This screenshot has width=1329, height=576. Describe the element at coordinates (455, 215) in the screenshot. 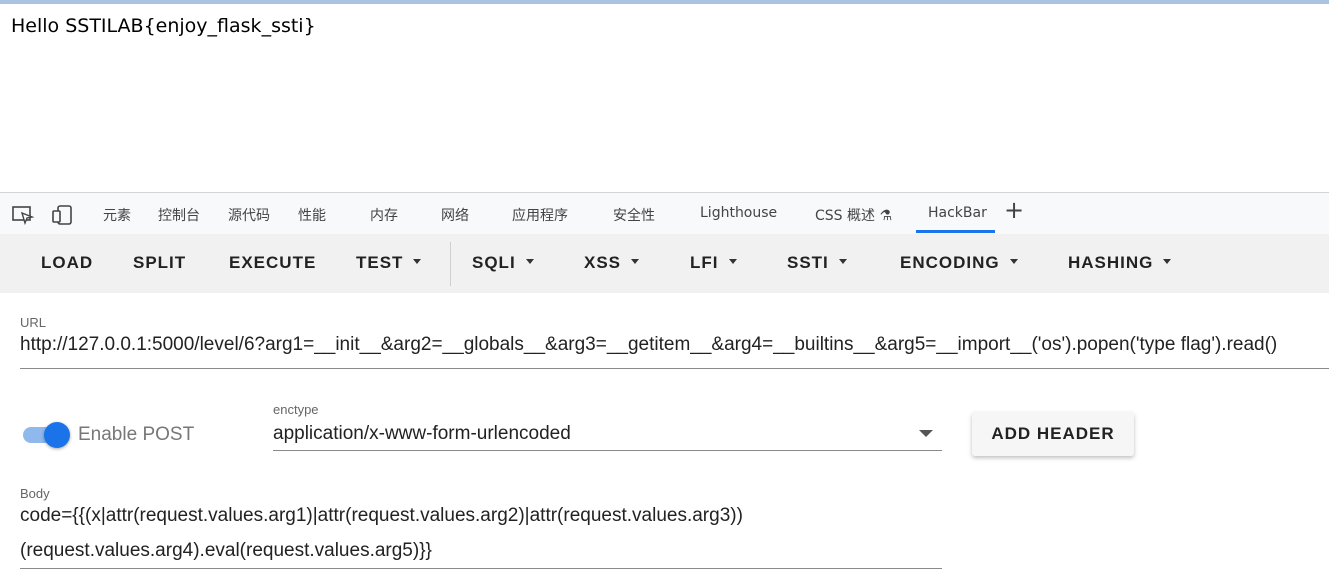

I see `tab-network: 网络` at that location.